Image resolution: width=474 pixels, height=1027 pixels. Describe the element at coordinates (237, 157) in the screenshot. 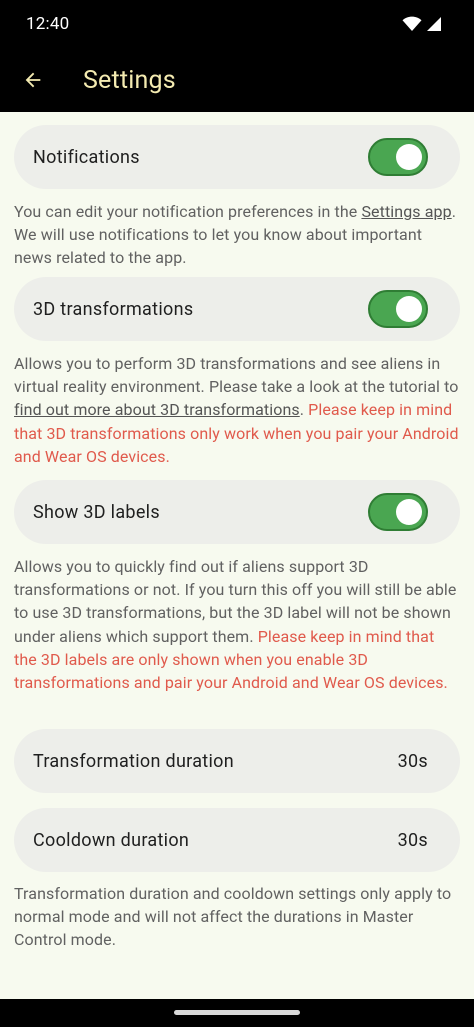

I see `notifications-setting: Notifications` at that location.